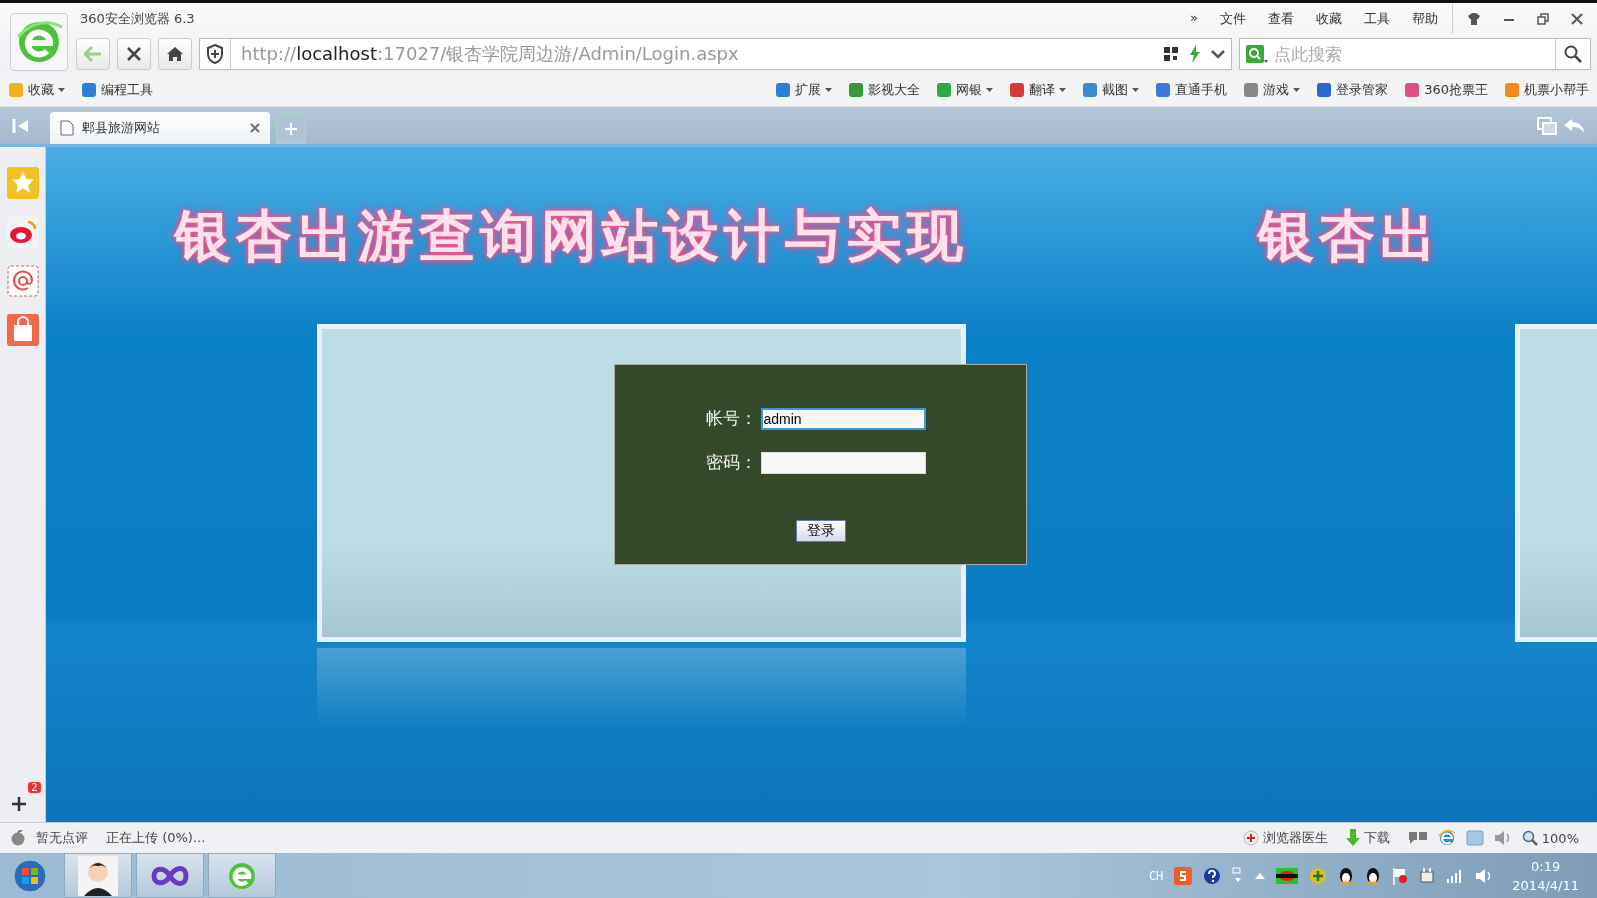 This screenshot has width=1597, height=898. What do you see at coordinates (1502, 838) in the screenshot?
I see `speaker-icon` at bounding box center [1502, 838].